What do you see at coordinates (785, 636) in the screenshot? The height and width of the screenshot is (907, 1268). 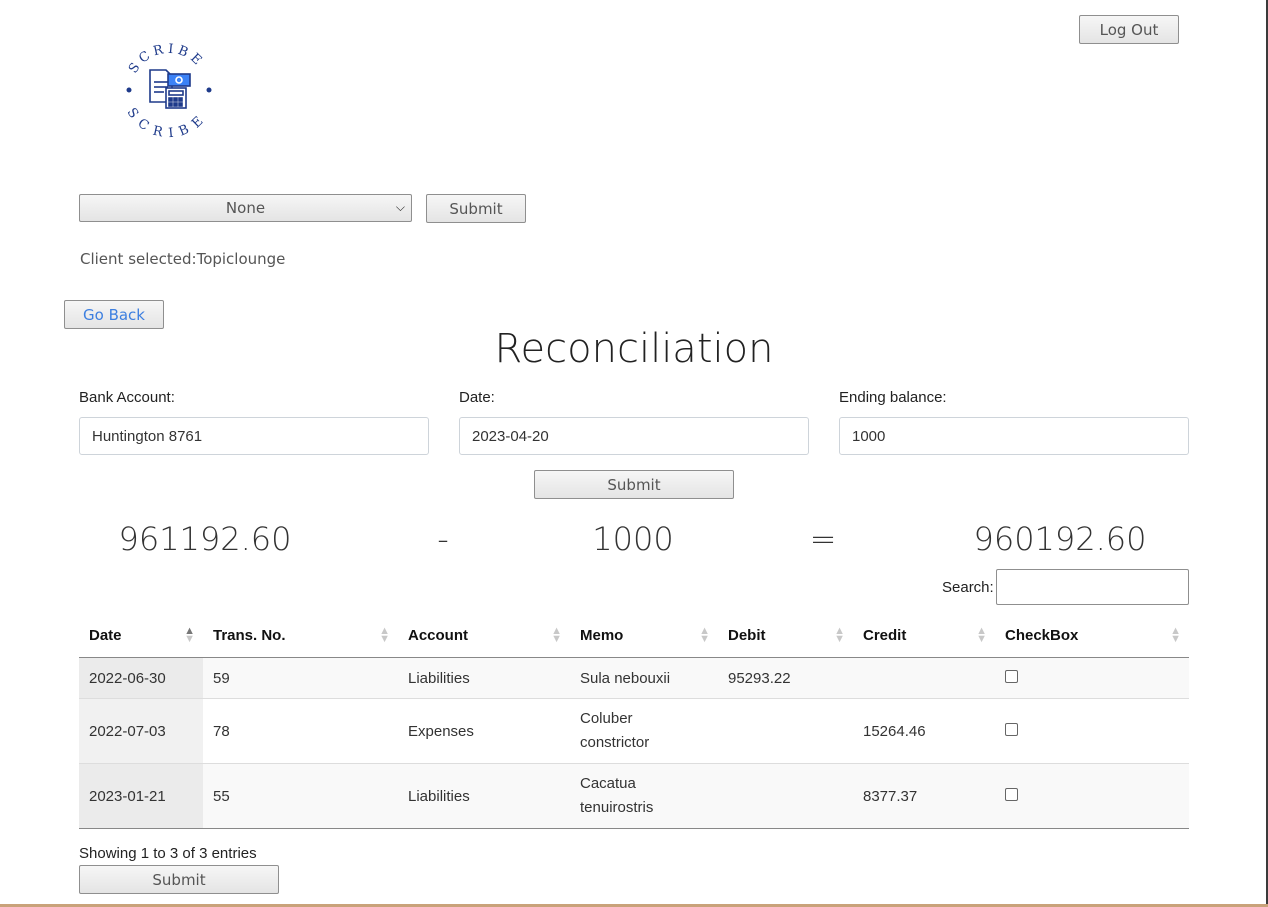 I see `column-header-debit: Debit ▲ ▼` at bounding box center [785, 636].